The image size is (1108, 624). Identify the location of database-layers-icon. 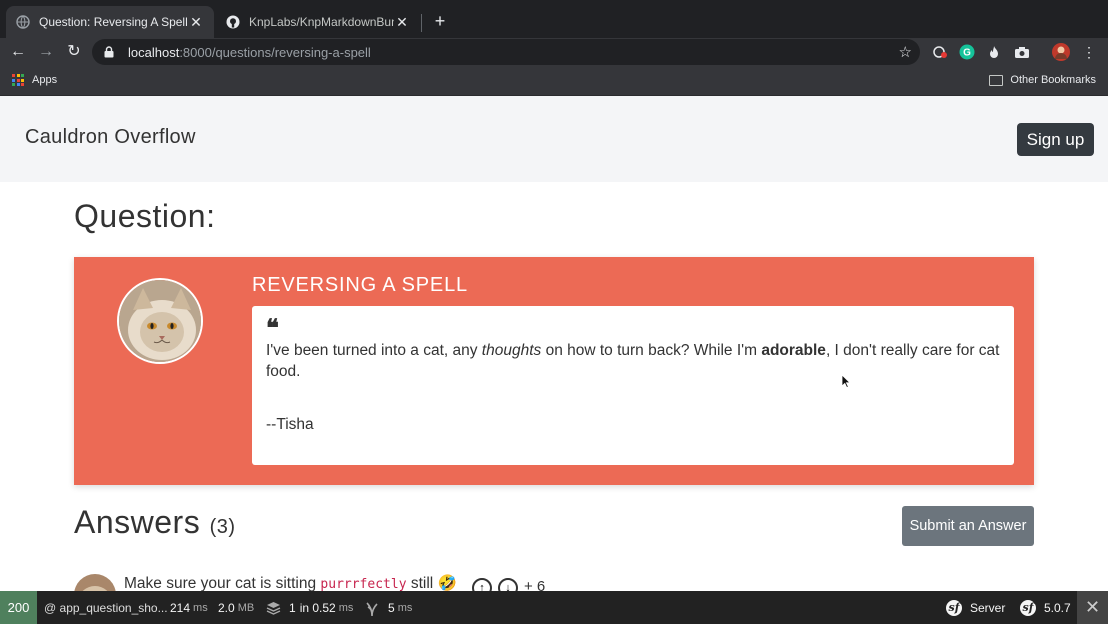
(273, 608).